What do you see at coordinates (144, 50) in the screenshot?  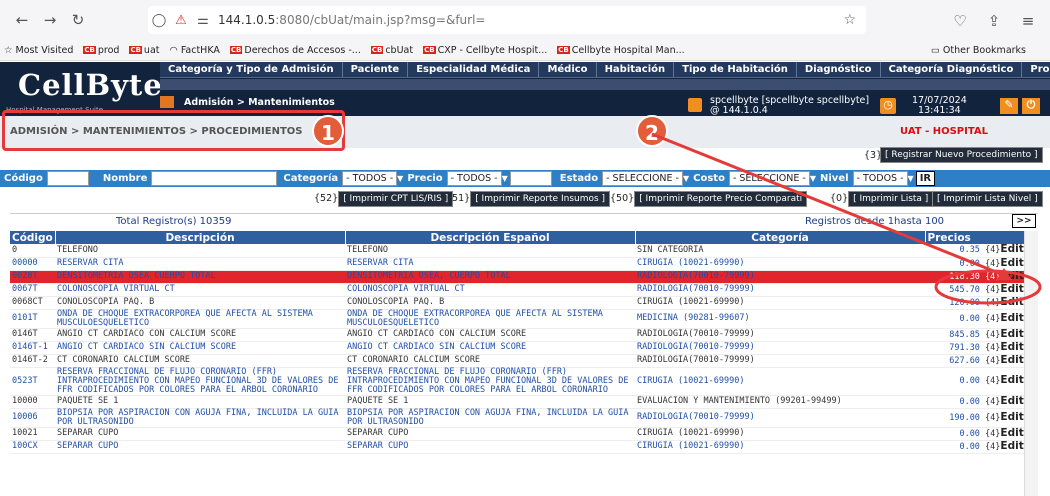 I see `bookmark-2: CB uat` at bounding box center [144, 50].